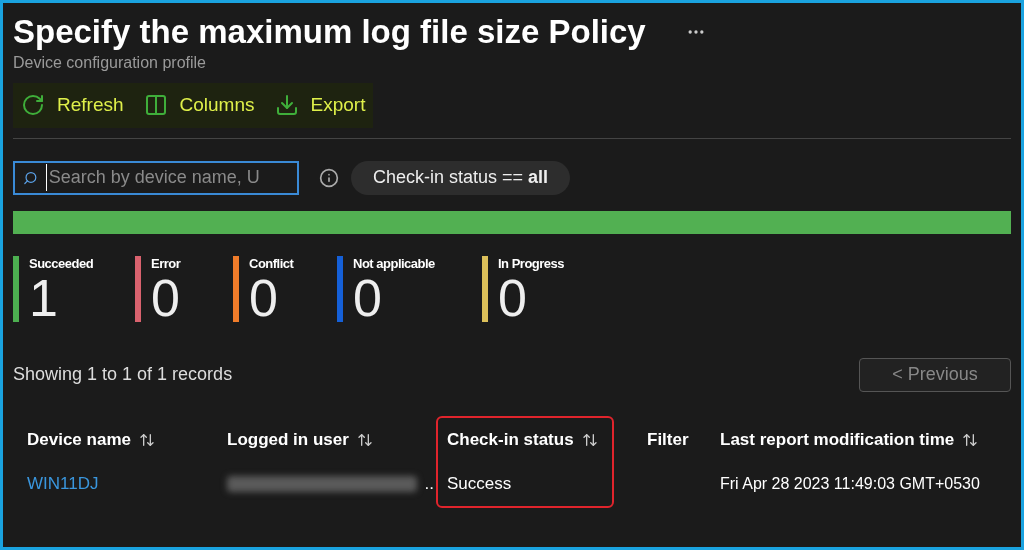  I want to click on refresh-icon, so click(33, 105).